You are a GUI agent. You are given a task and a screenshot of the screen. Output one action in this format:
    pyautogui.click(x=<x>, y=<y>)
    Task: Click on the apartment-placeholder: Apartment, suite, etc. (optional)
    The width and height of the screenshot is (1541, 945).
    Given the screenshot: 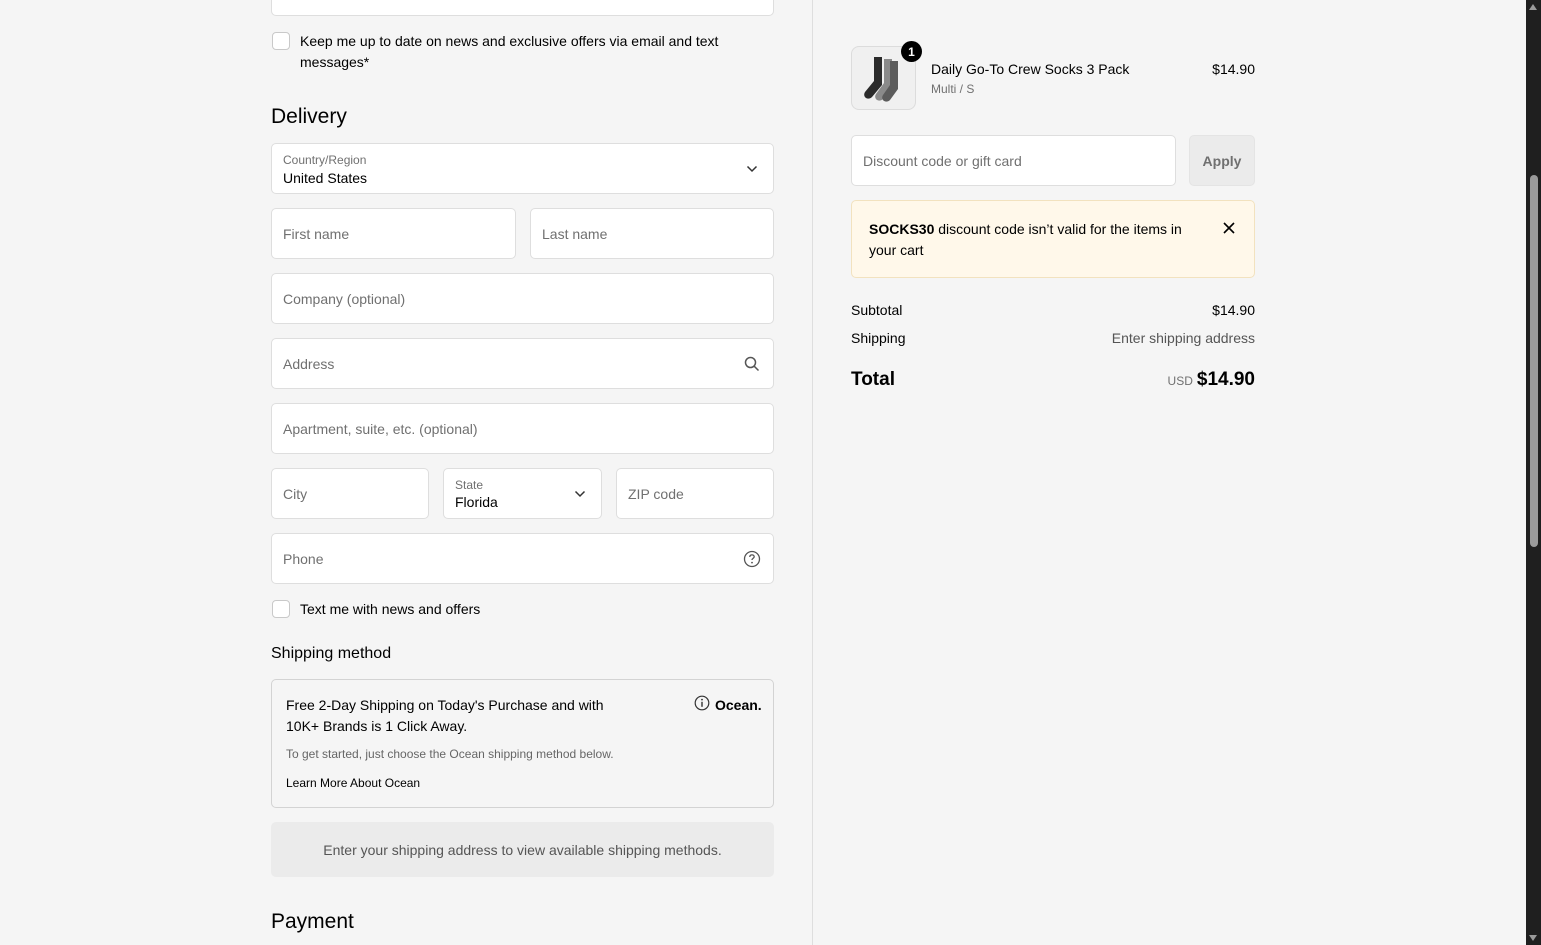 What is the action you would take?
    pyautogui.click(x=380, y=428)
    